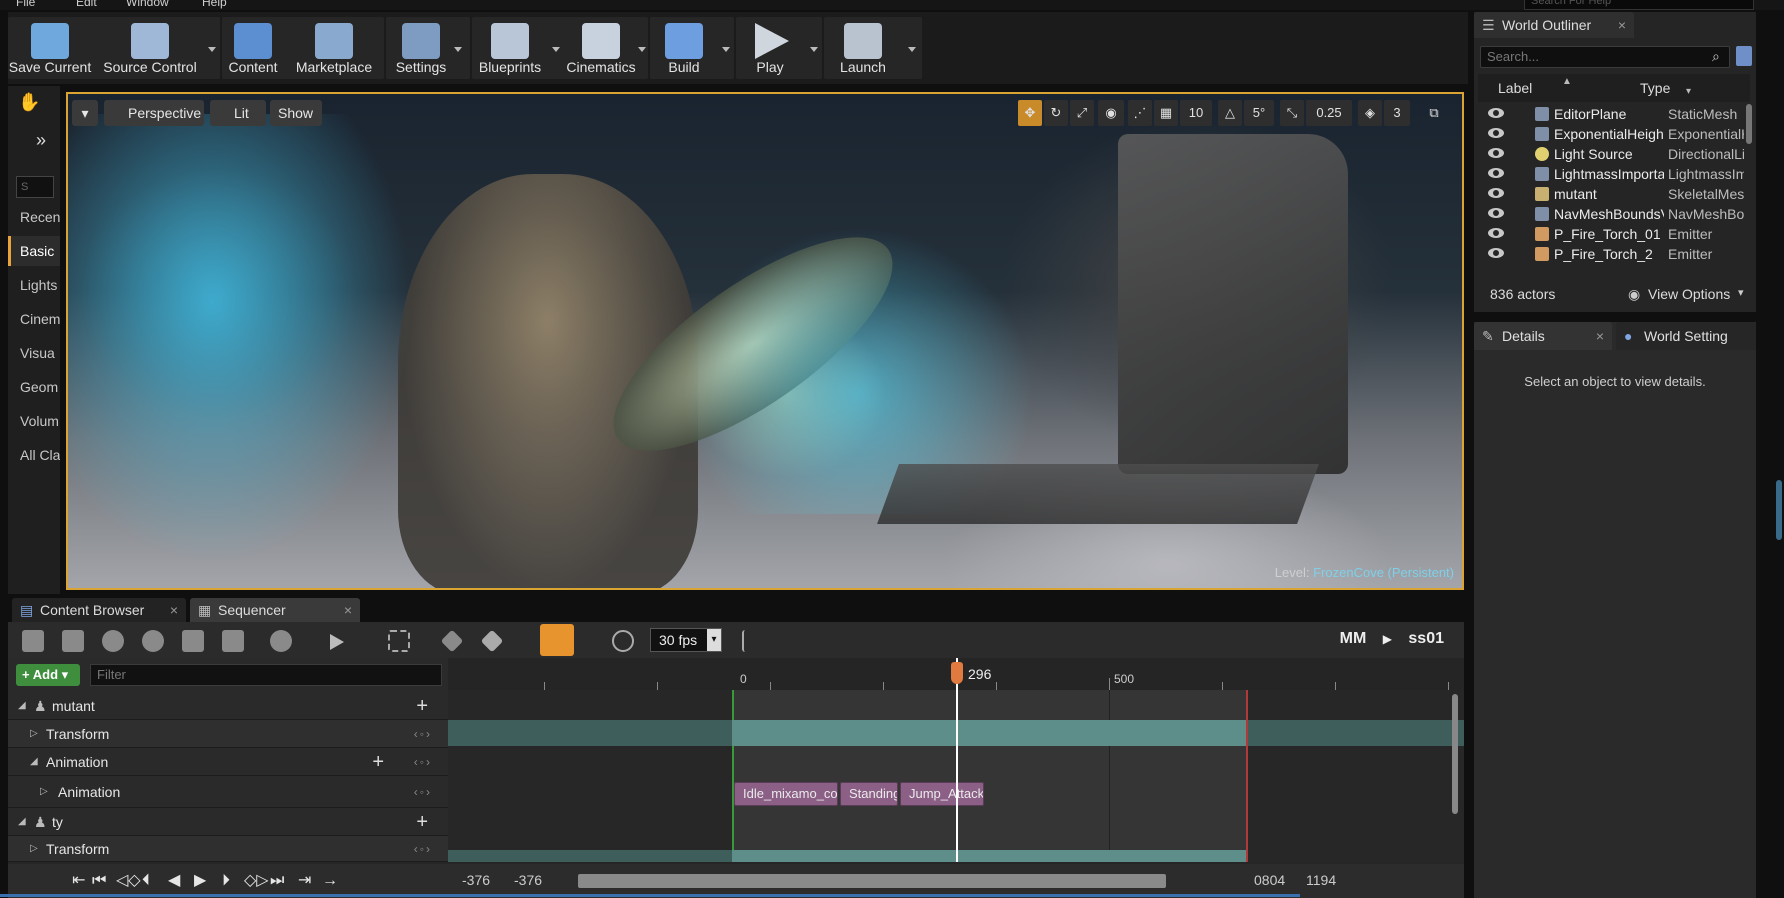 This screenshot has height=898, width=1784. I want to click on marketplace-button: Marketplace, so click(334, 48).